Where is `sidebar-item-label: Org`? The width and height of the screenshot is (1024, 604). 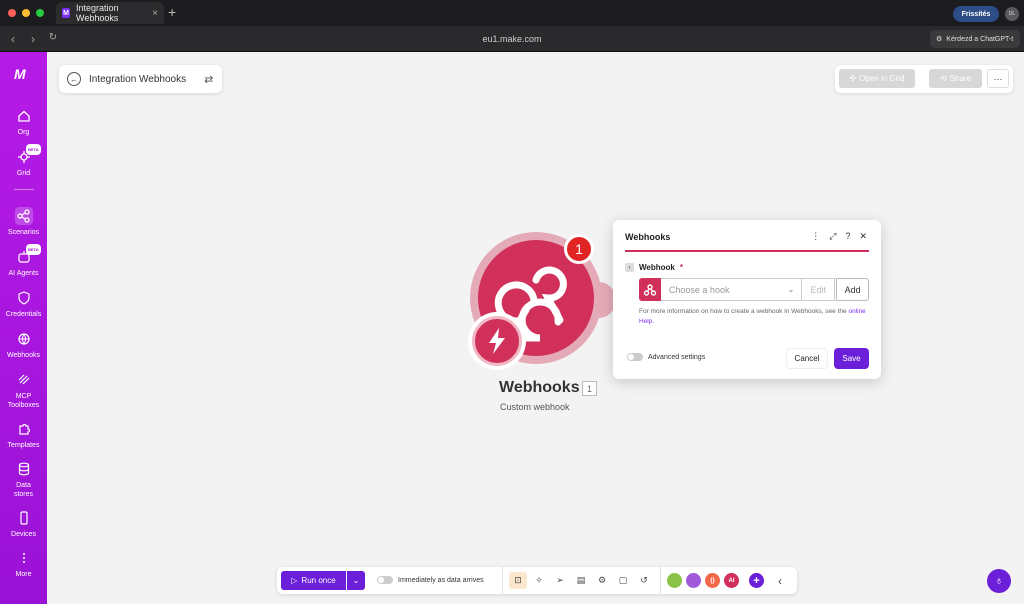 sidebar-item-label: Org is located at coordinates (23, 132).